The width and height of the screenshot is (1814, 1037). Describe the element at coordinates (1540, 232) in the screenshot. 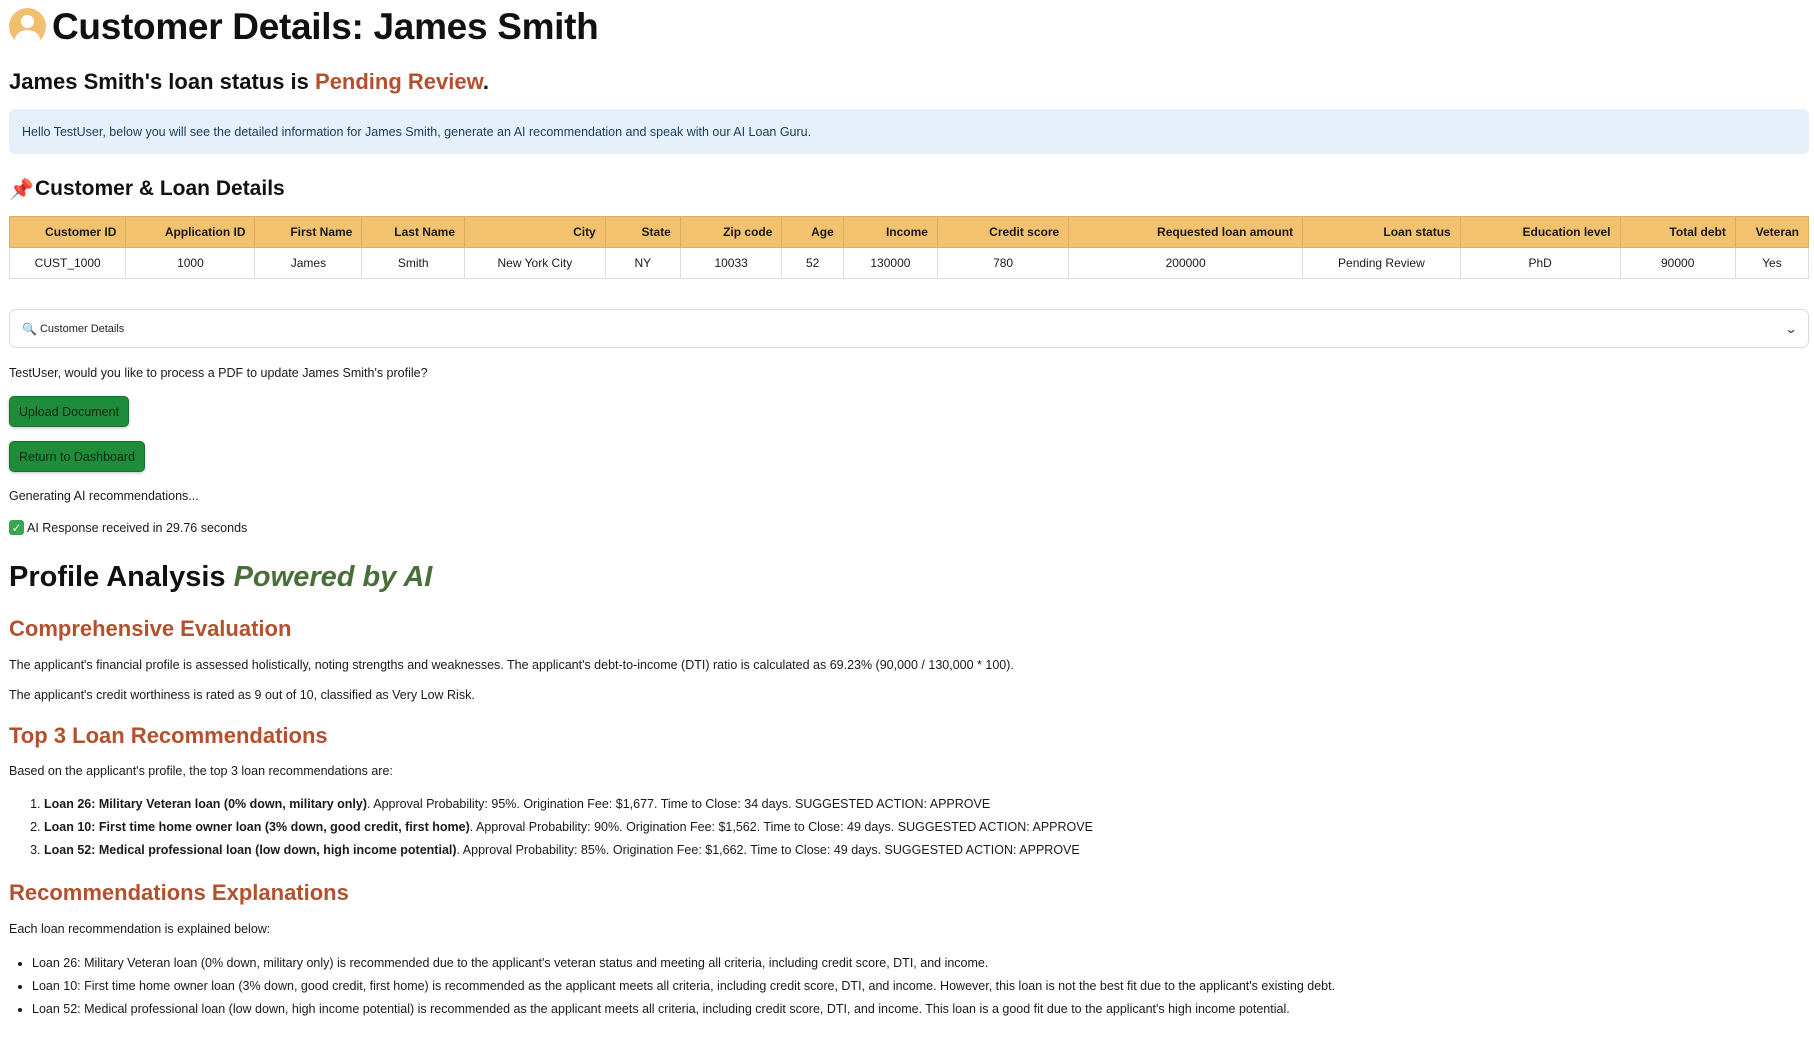

I see `col-header: Education level` at that location.